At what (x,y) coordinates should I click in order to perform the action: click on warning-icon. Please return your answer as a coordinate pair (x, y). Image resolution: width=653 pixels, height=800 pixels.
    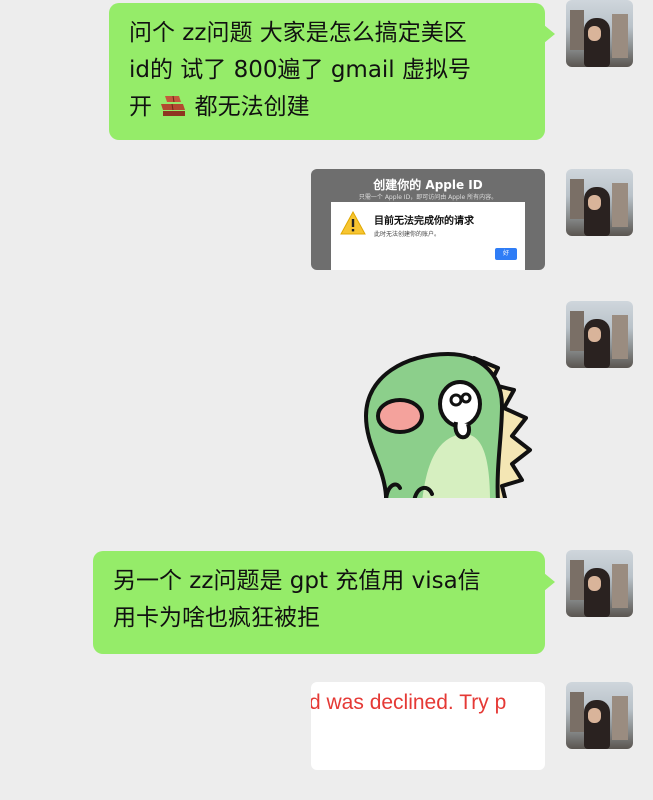
    Looking at the image, I should click on (353, 223).